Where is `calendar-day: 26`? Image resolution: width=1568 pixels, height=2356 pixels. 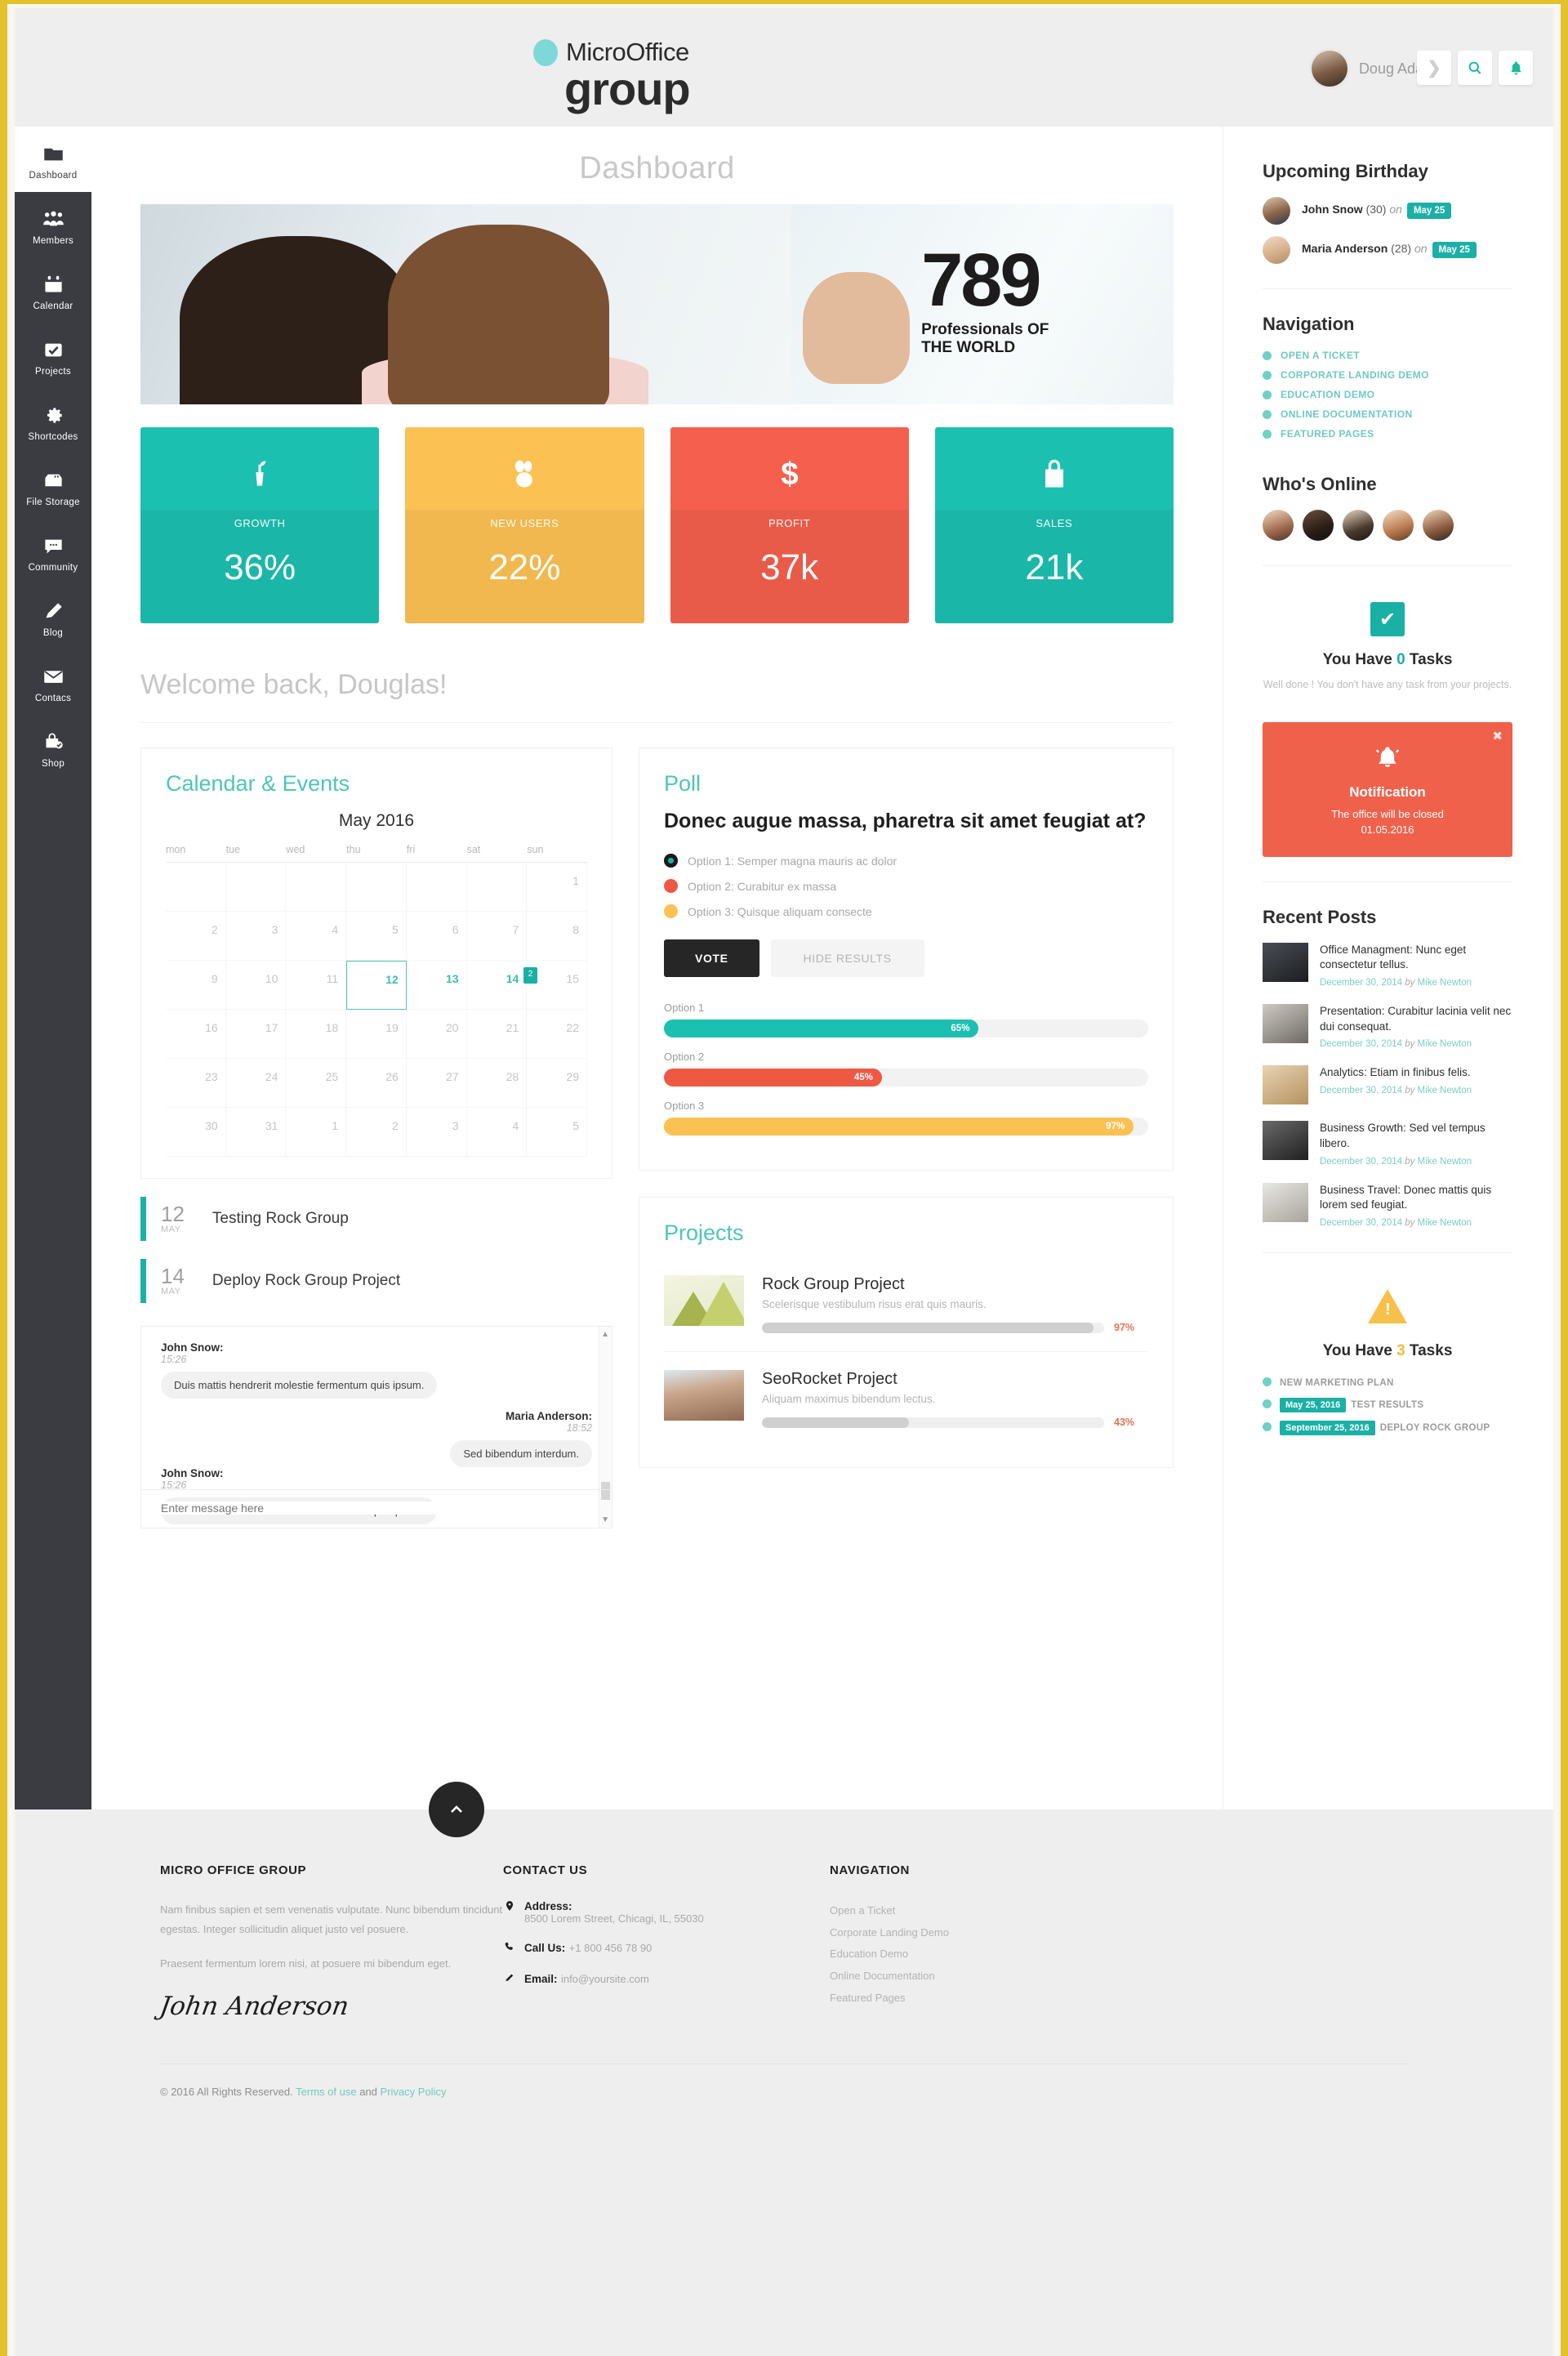
calendar-day: 26 is located at coordinates (376, 1083).